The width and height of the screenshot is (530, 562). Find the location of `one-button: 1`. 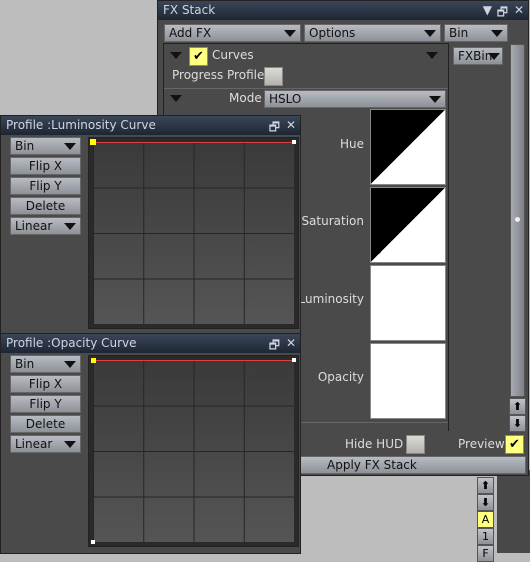

one-button: 1 is located at coordinates (485, 536).